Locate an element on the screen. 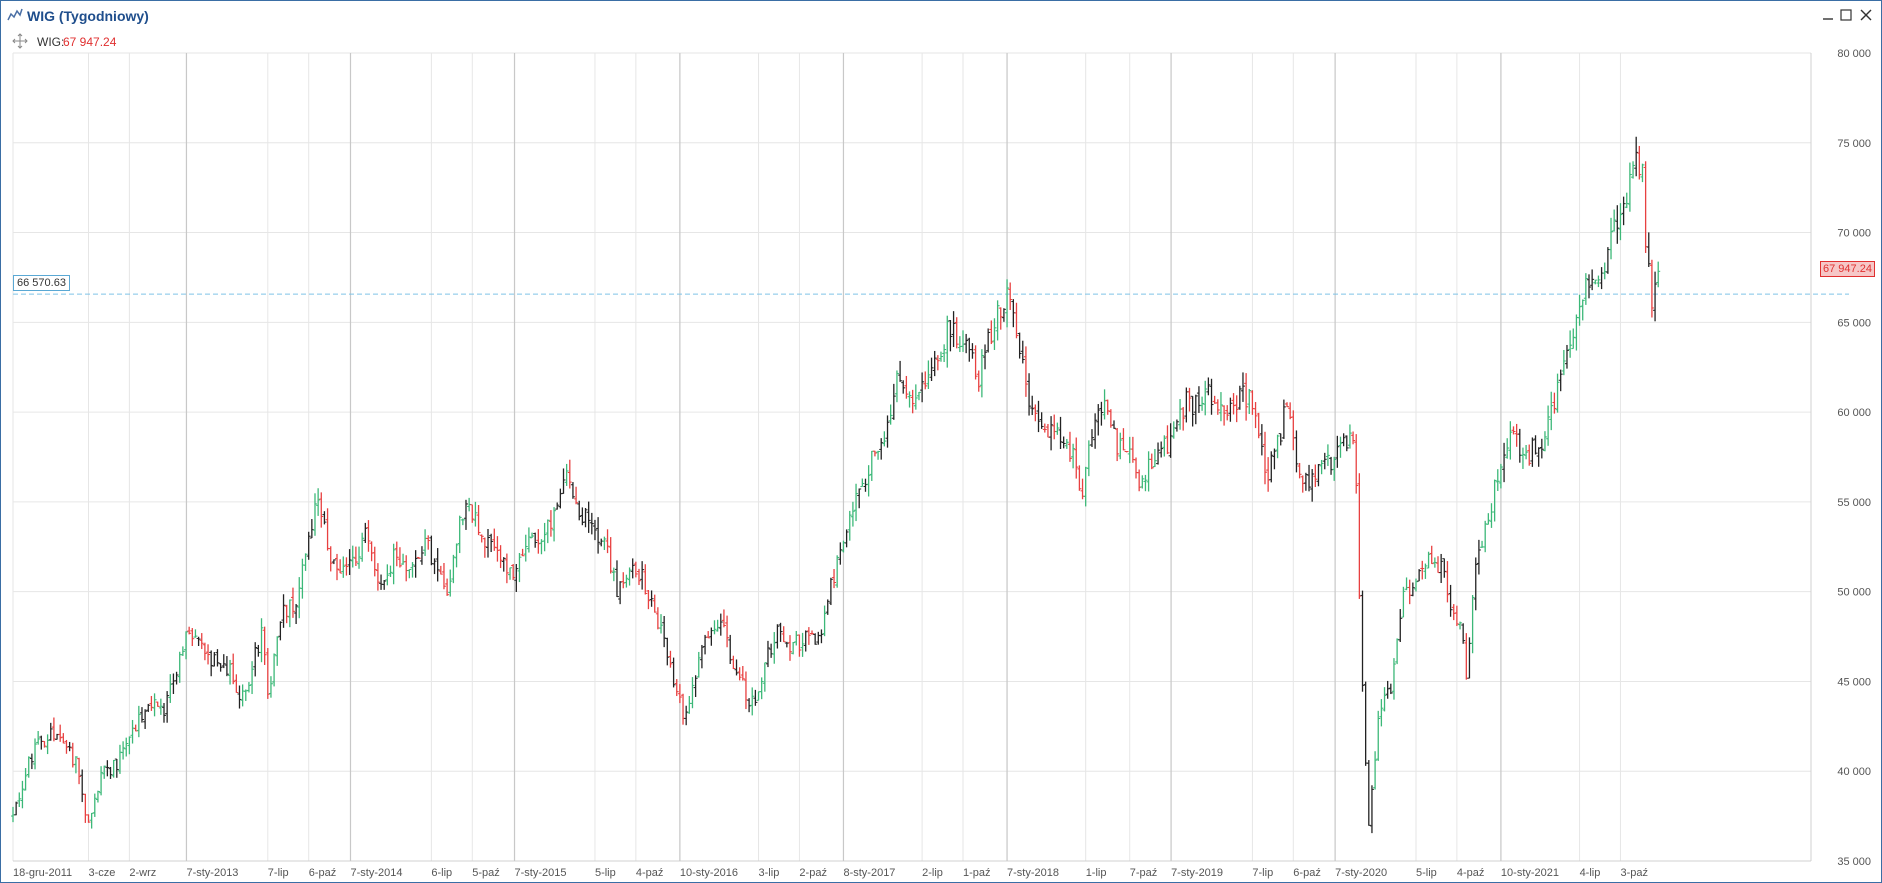  y-tick-label: 55 000 is located at coordinates (1854, 503).